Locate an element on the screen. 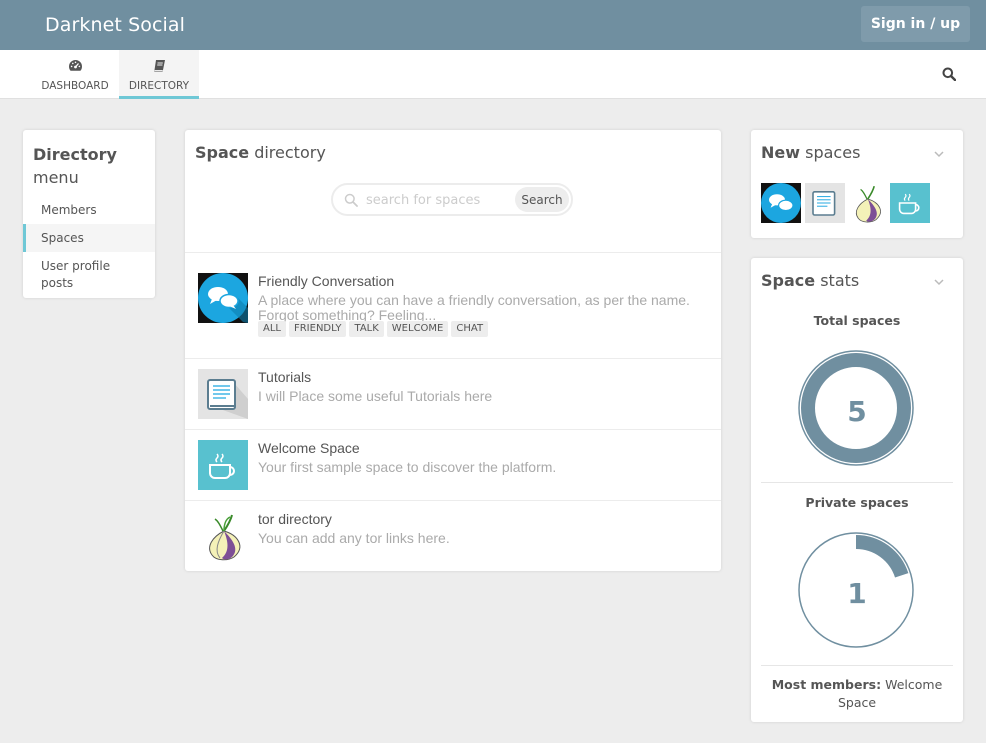  private-spaces-value: 1 is located at coordinates (857, 593).